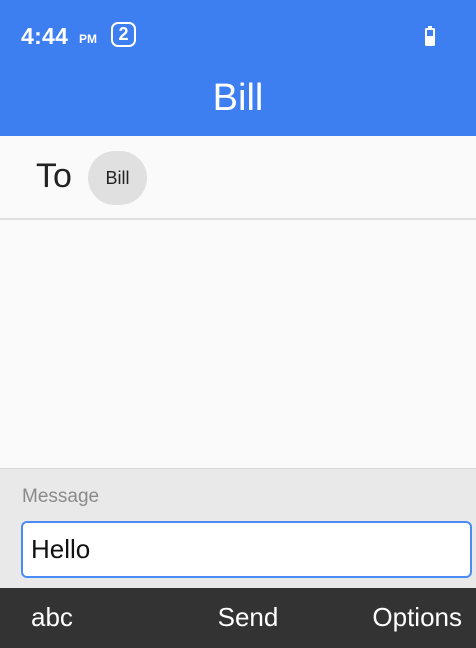 This screenshot has height=648, width=476. What do you see at coordinates (117, 178) in the screenshot?
I see `recipient-chip: Bill` at bounding box center [117, 178].